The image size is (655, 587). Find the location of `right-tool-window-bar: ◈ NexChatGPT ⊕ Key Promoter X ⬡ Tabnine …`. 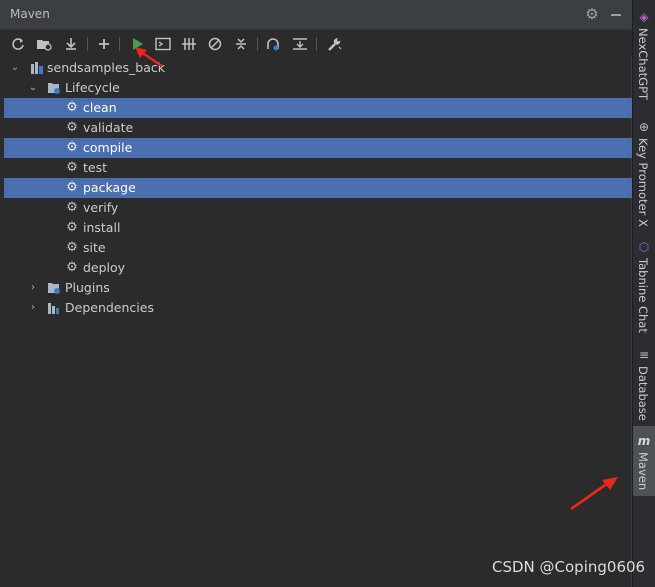

right-tool-window-bar: ◈ NexChatGPT ⊕ Key Promoter X ⬡ Tabnine … is located at coordinates (643, 293).